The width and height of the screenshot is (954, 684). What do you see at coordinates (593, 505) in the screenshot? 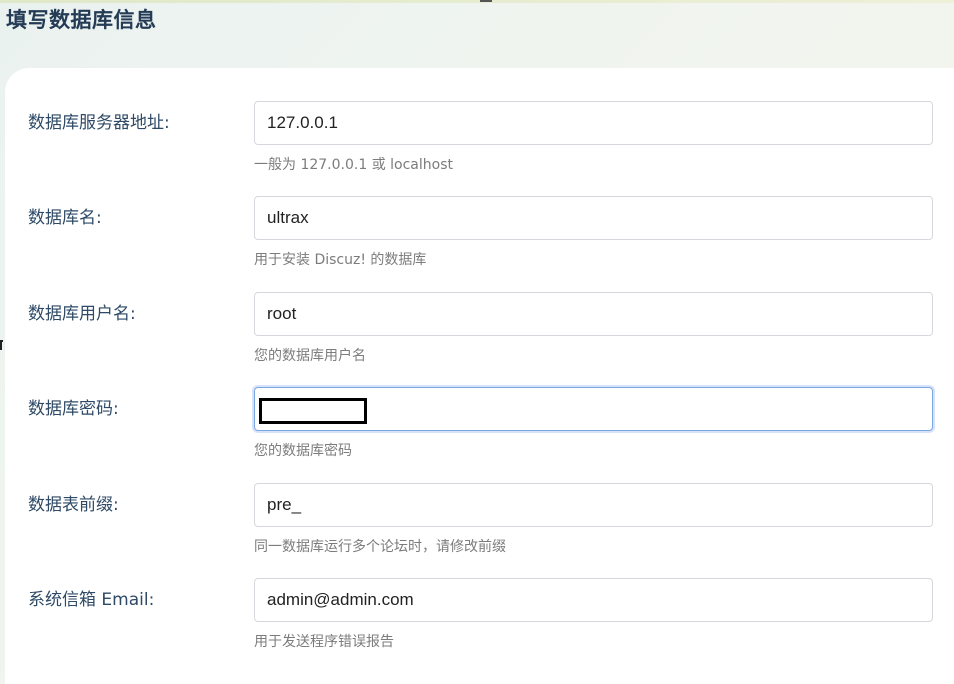
I see `table-prefix-input` at bounding box center [593, 505].